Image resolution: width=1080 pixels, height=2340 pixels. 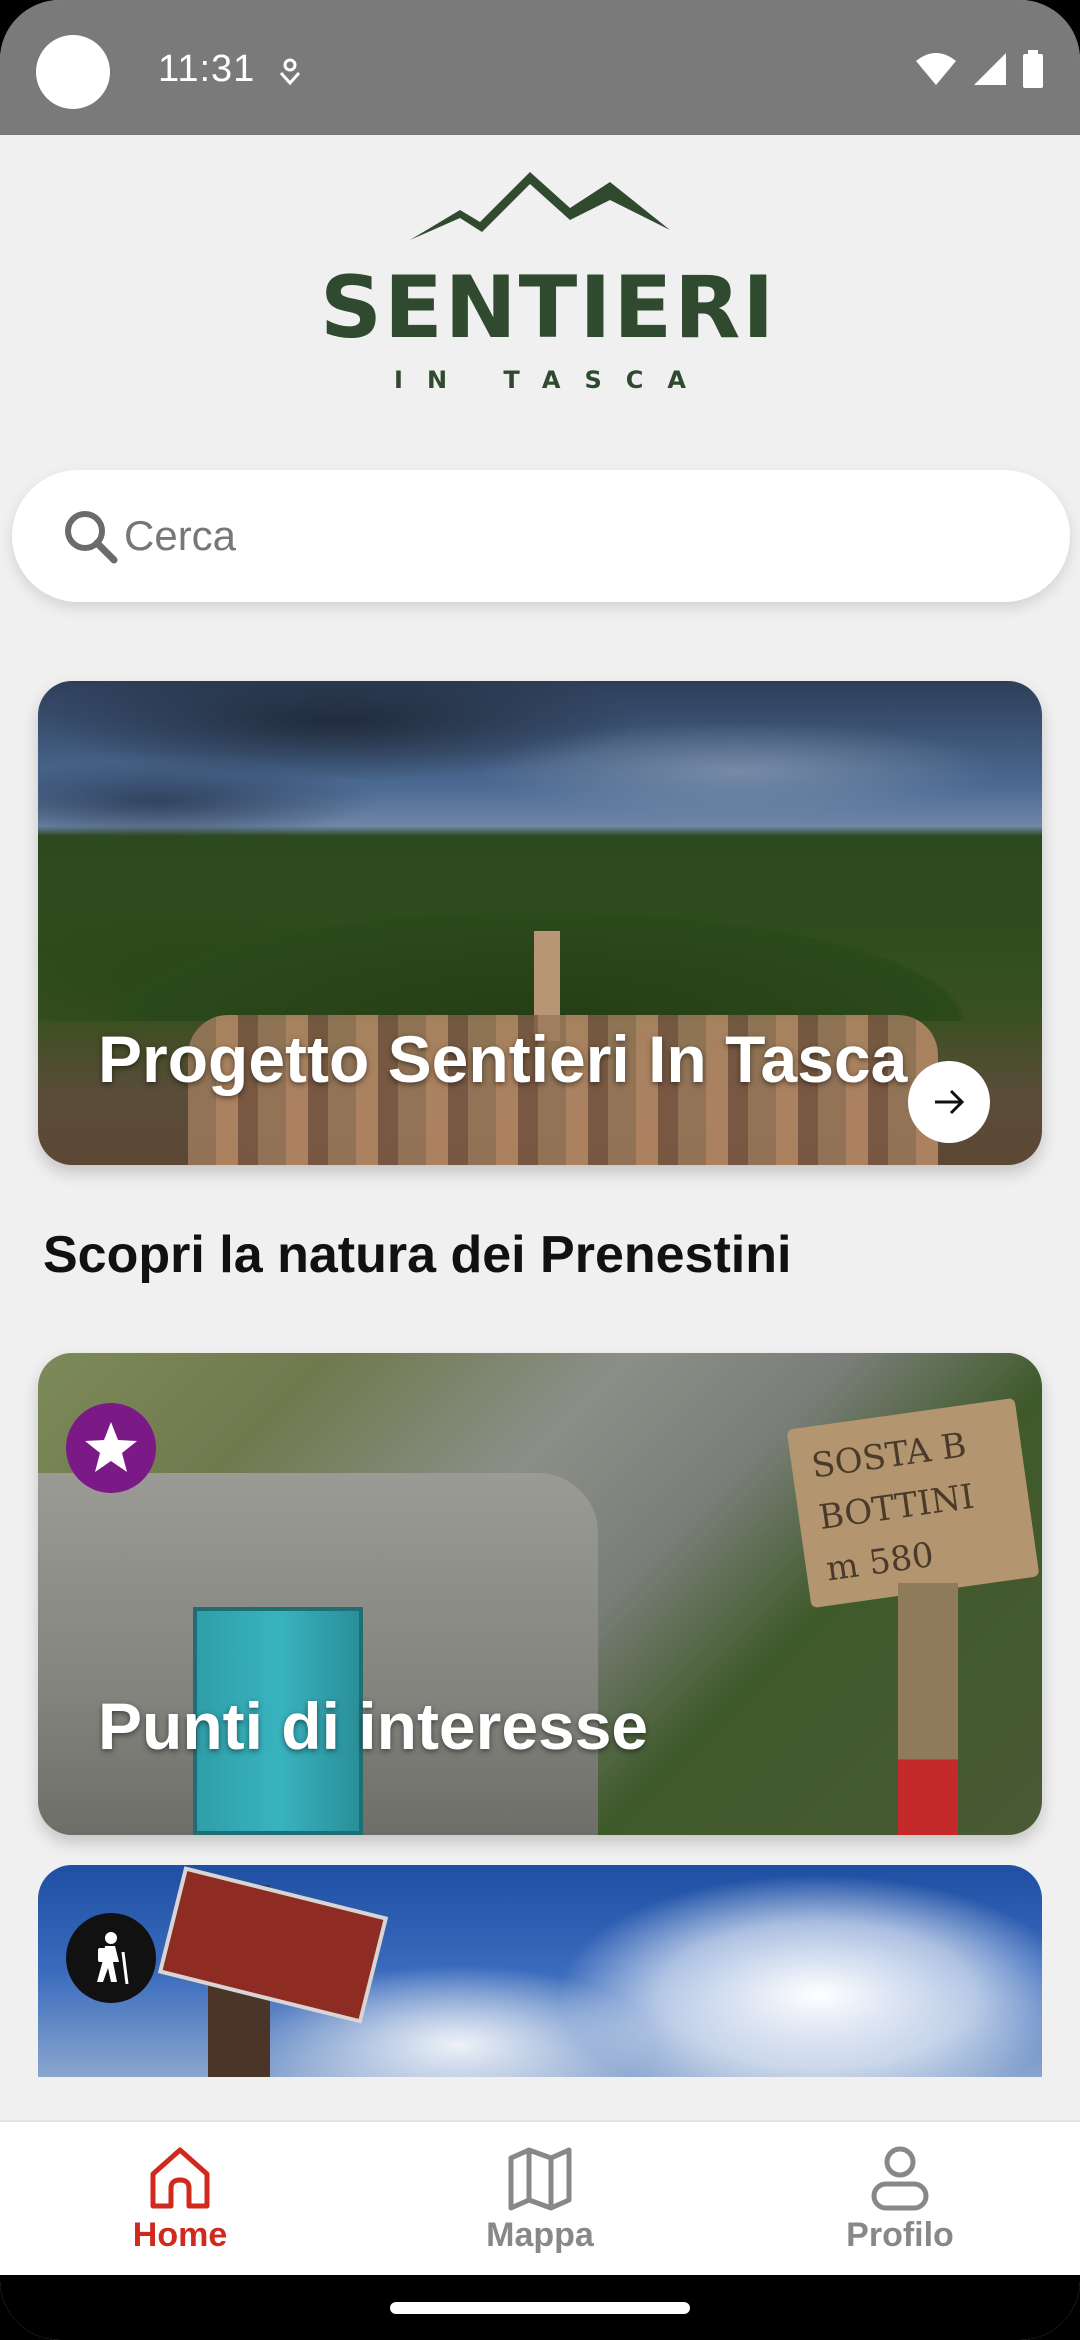 I want to click on nav-map-label: Mappa, so click(x=540, y=2235).